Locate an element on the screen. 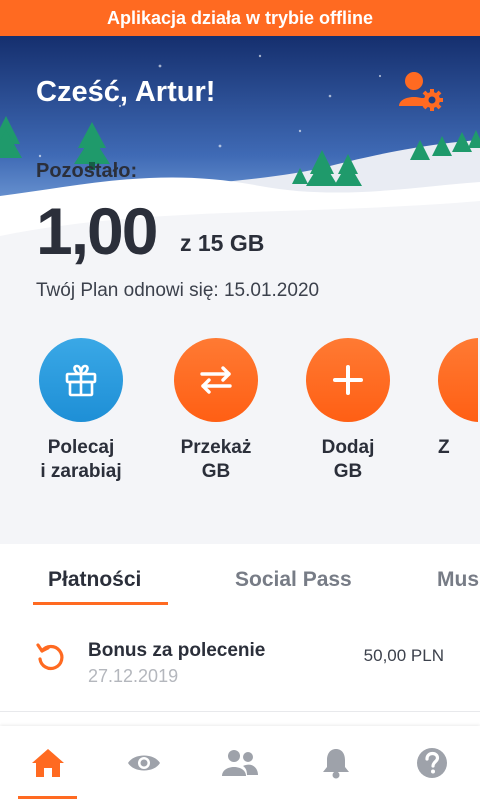  bell-icon is located at coordinates (336, 764).